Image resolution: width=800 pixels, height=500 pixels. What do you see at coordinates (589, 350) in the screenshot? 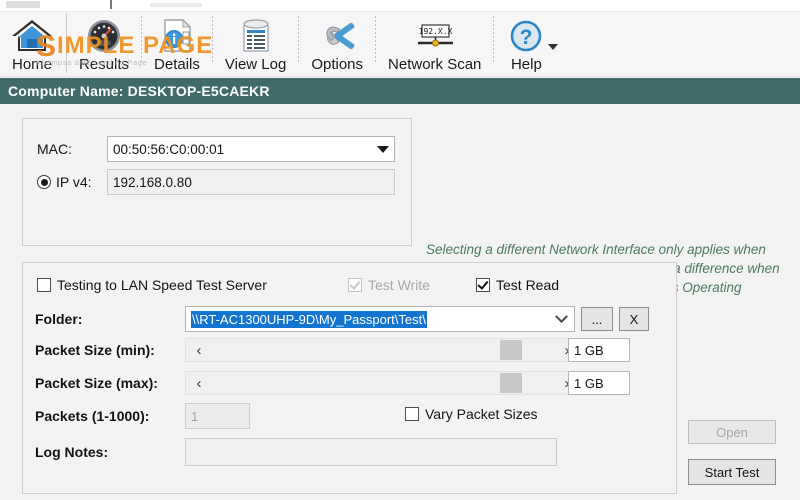
I see `packet-size-min-value: 1 GB` at bounding box center [589, 350].